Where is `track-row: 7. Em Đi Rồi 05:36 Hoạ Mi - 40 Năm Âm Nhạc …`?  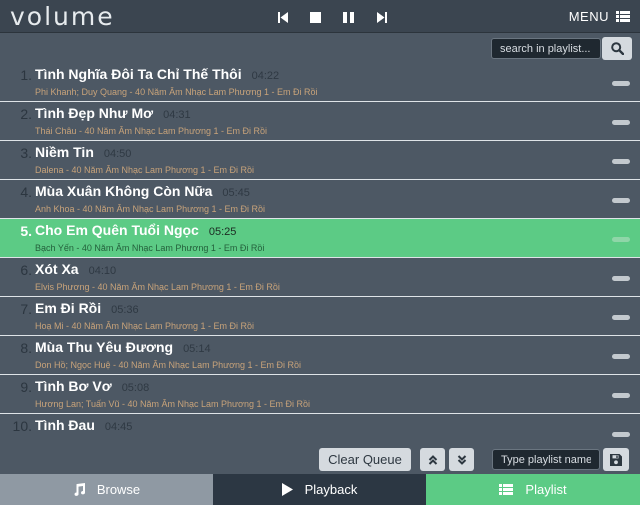
track-row: 7. Em Đi Rồi 05:36 Hoạ Mi - 40 Năm Âm Nhạc … is located at coordinates (320, 316).